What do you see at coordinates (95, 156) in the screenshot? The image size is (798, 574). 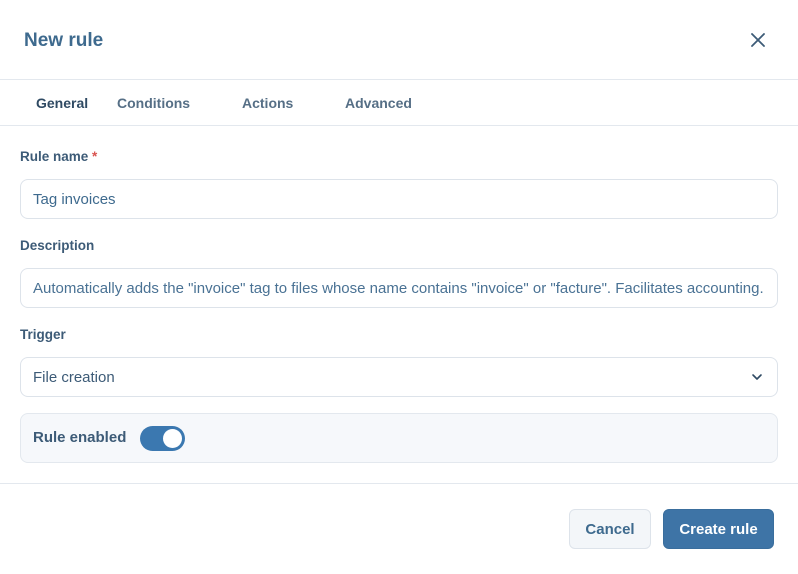 I see `required-marker: *` at bounding box center [95, 156].